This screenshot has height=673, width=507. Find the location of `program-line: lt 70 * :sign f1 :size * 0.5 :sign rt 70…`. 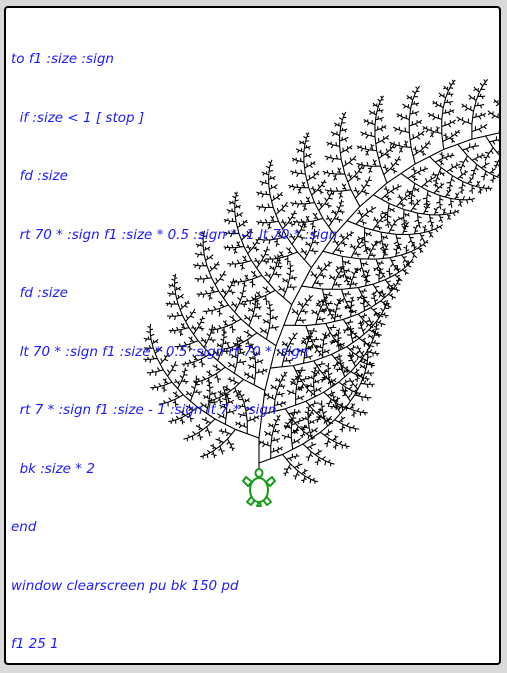

program-line: lt 70 * :sign f1 :size * 0.5 :sign rt 70… is located at coordinates (160, 351).